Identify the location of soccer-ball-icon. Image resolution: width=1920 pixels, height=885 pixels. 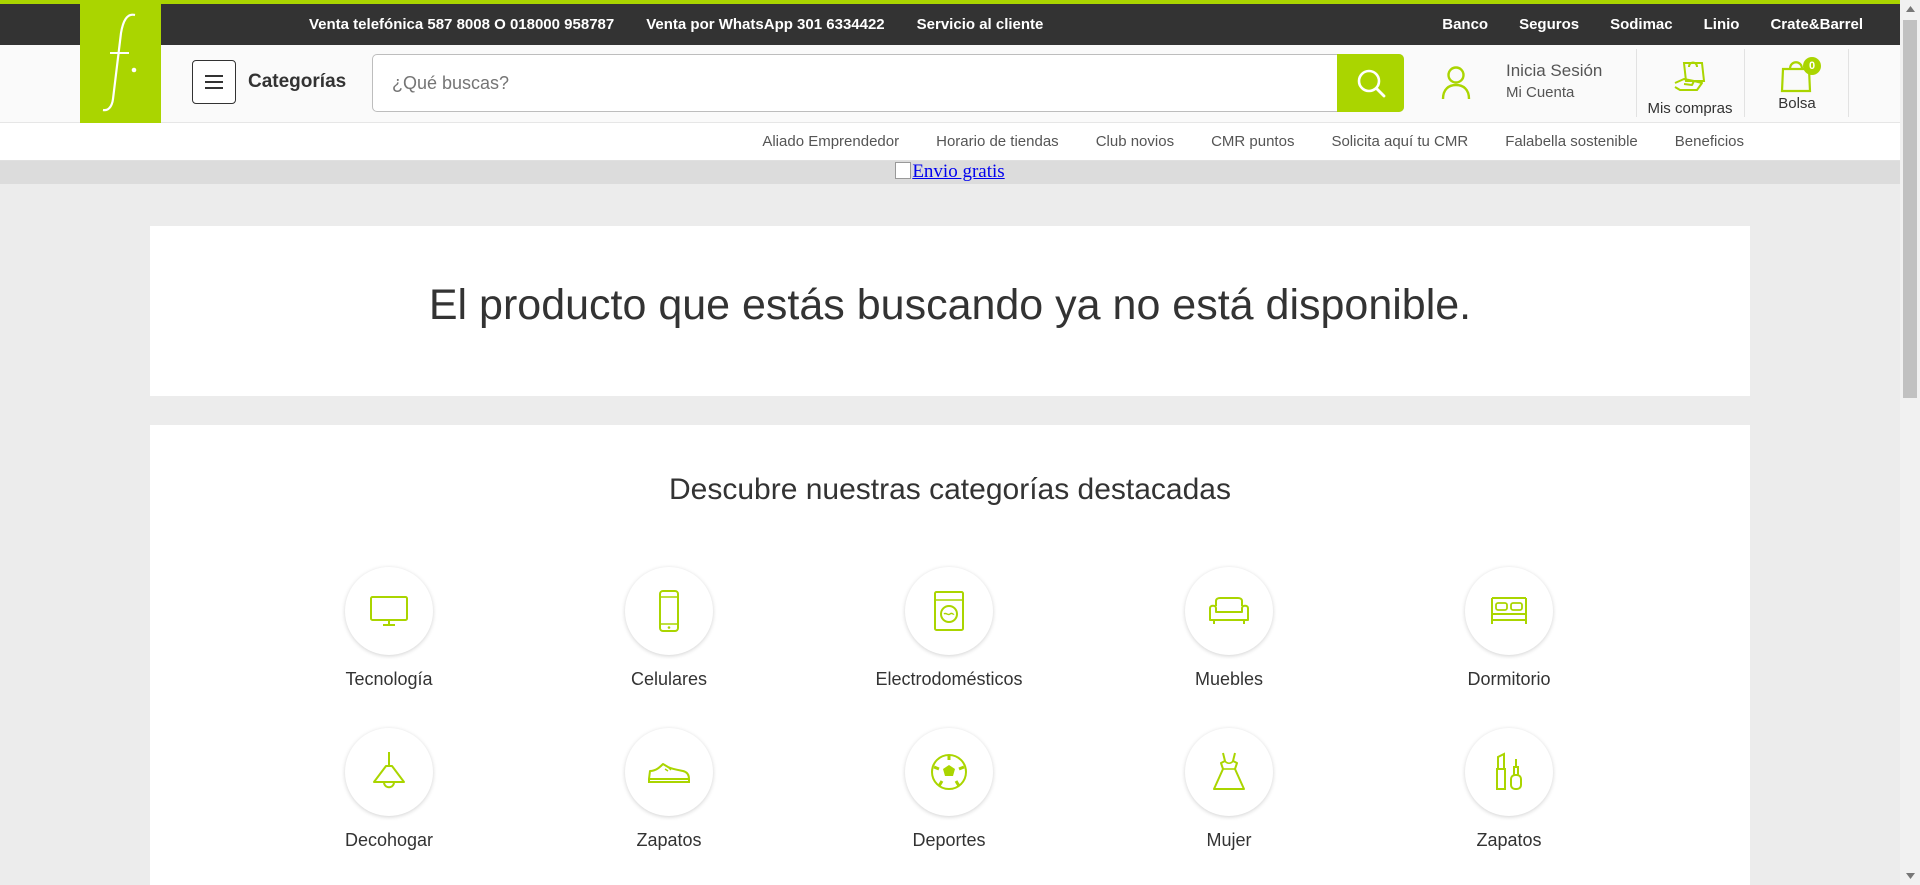
(949, 772).